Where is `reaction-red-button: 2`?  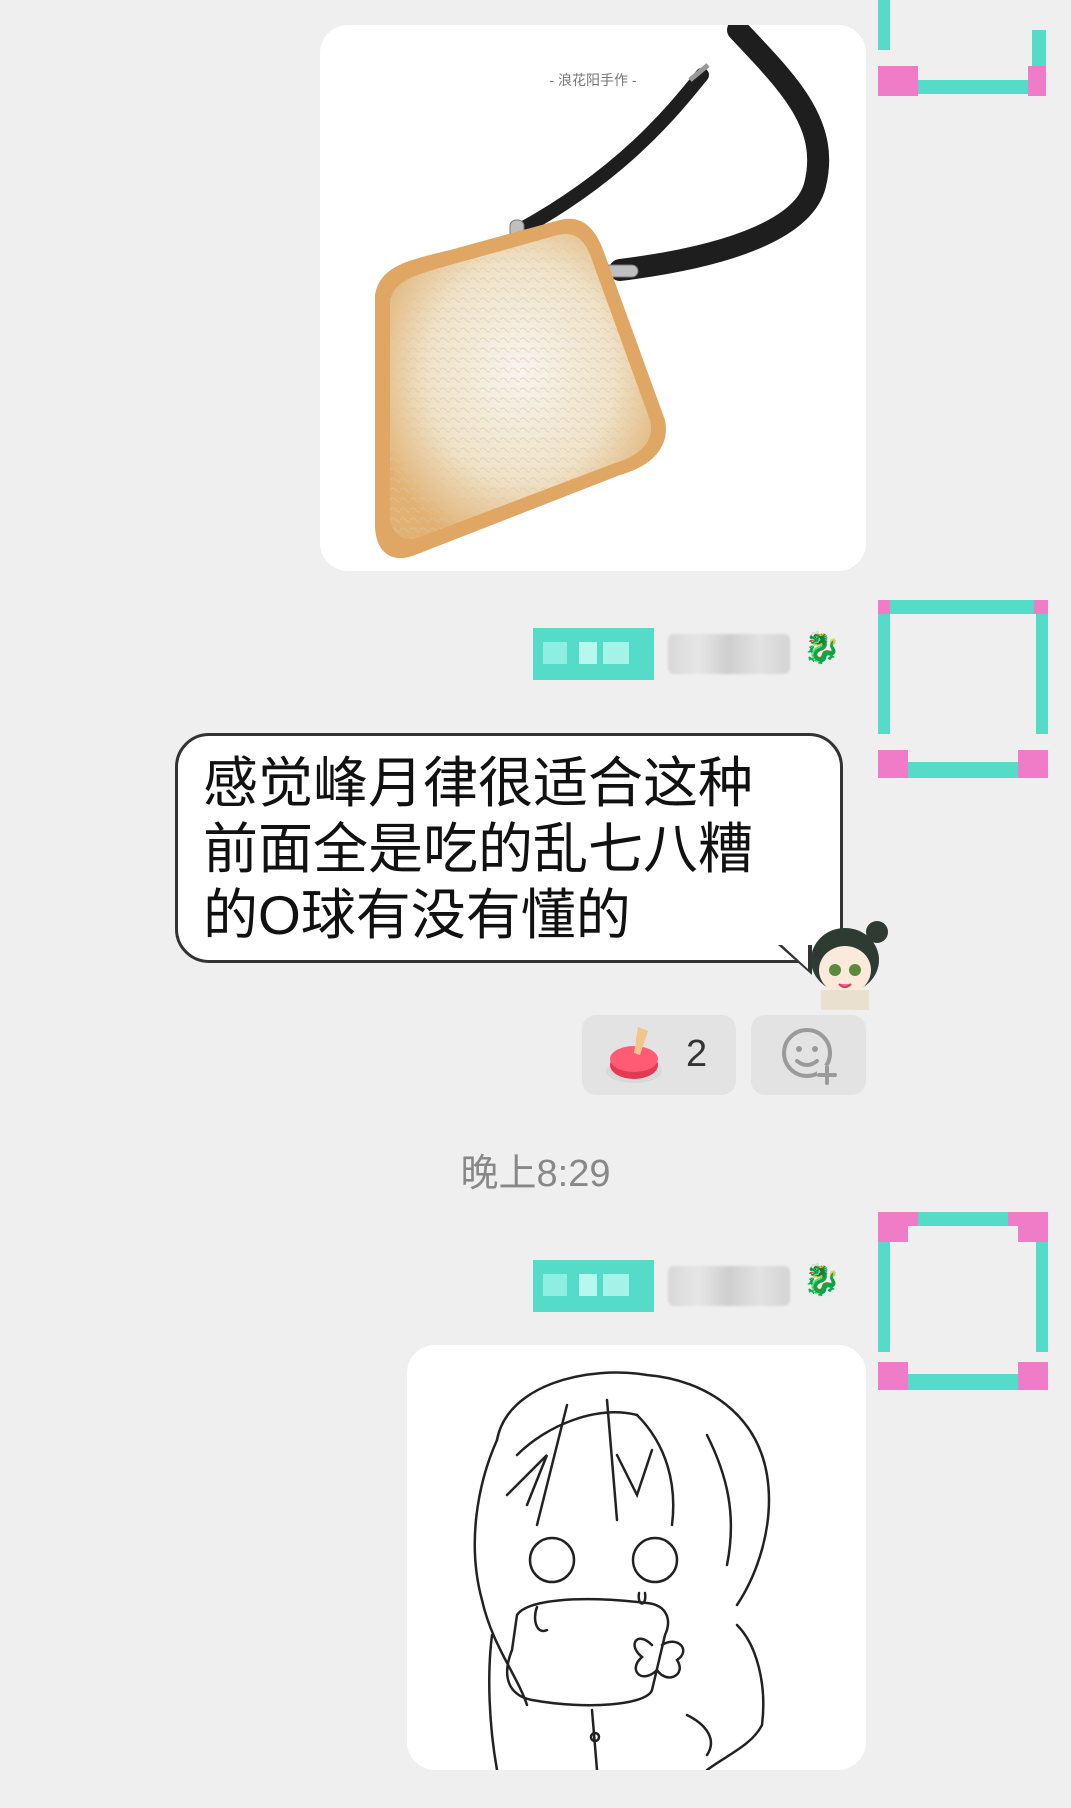
reaction-red-button: 2 is located at coordinates (659, 1055).